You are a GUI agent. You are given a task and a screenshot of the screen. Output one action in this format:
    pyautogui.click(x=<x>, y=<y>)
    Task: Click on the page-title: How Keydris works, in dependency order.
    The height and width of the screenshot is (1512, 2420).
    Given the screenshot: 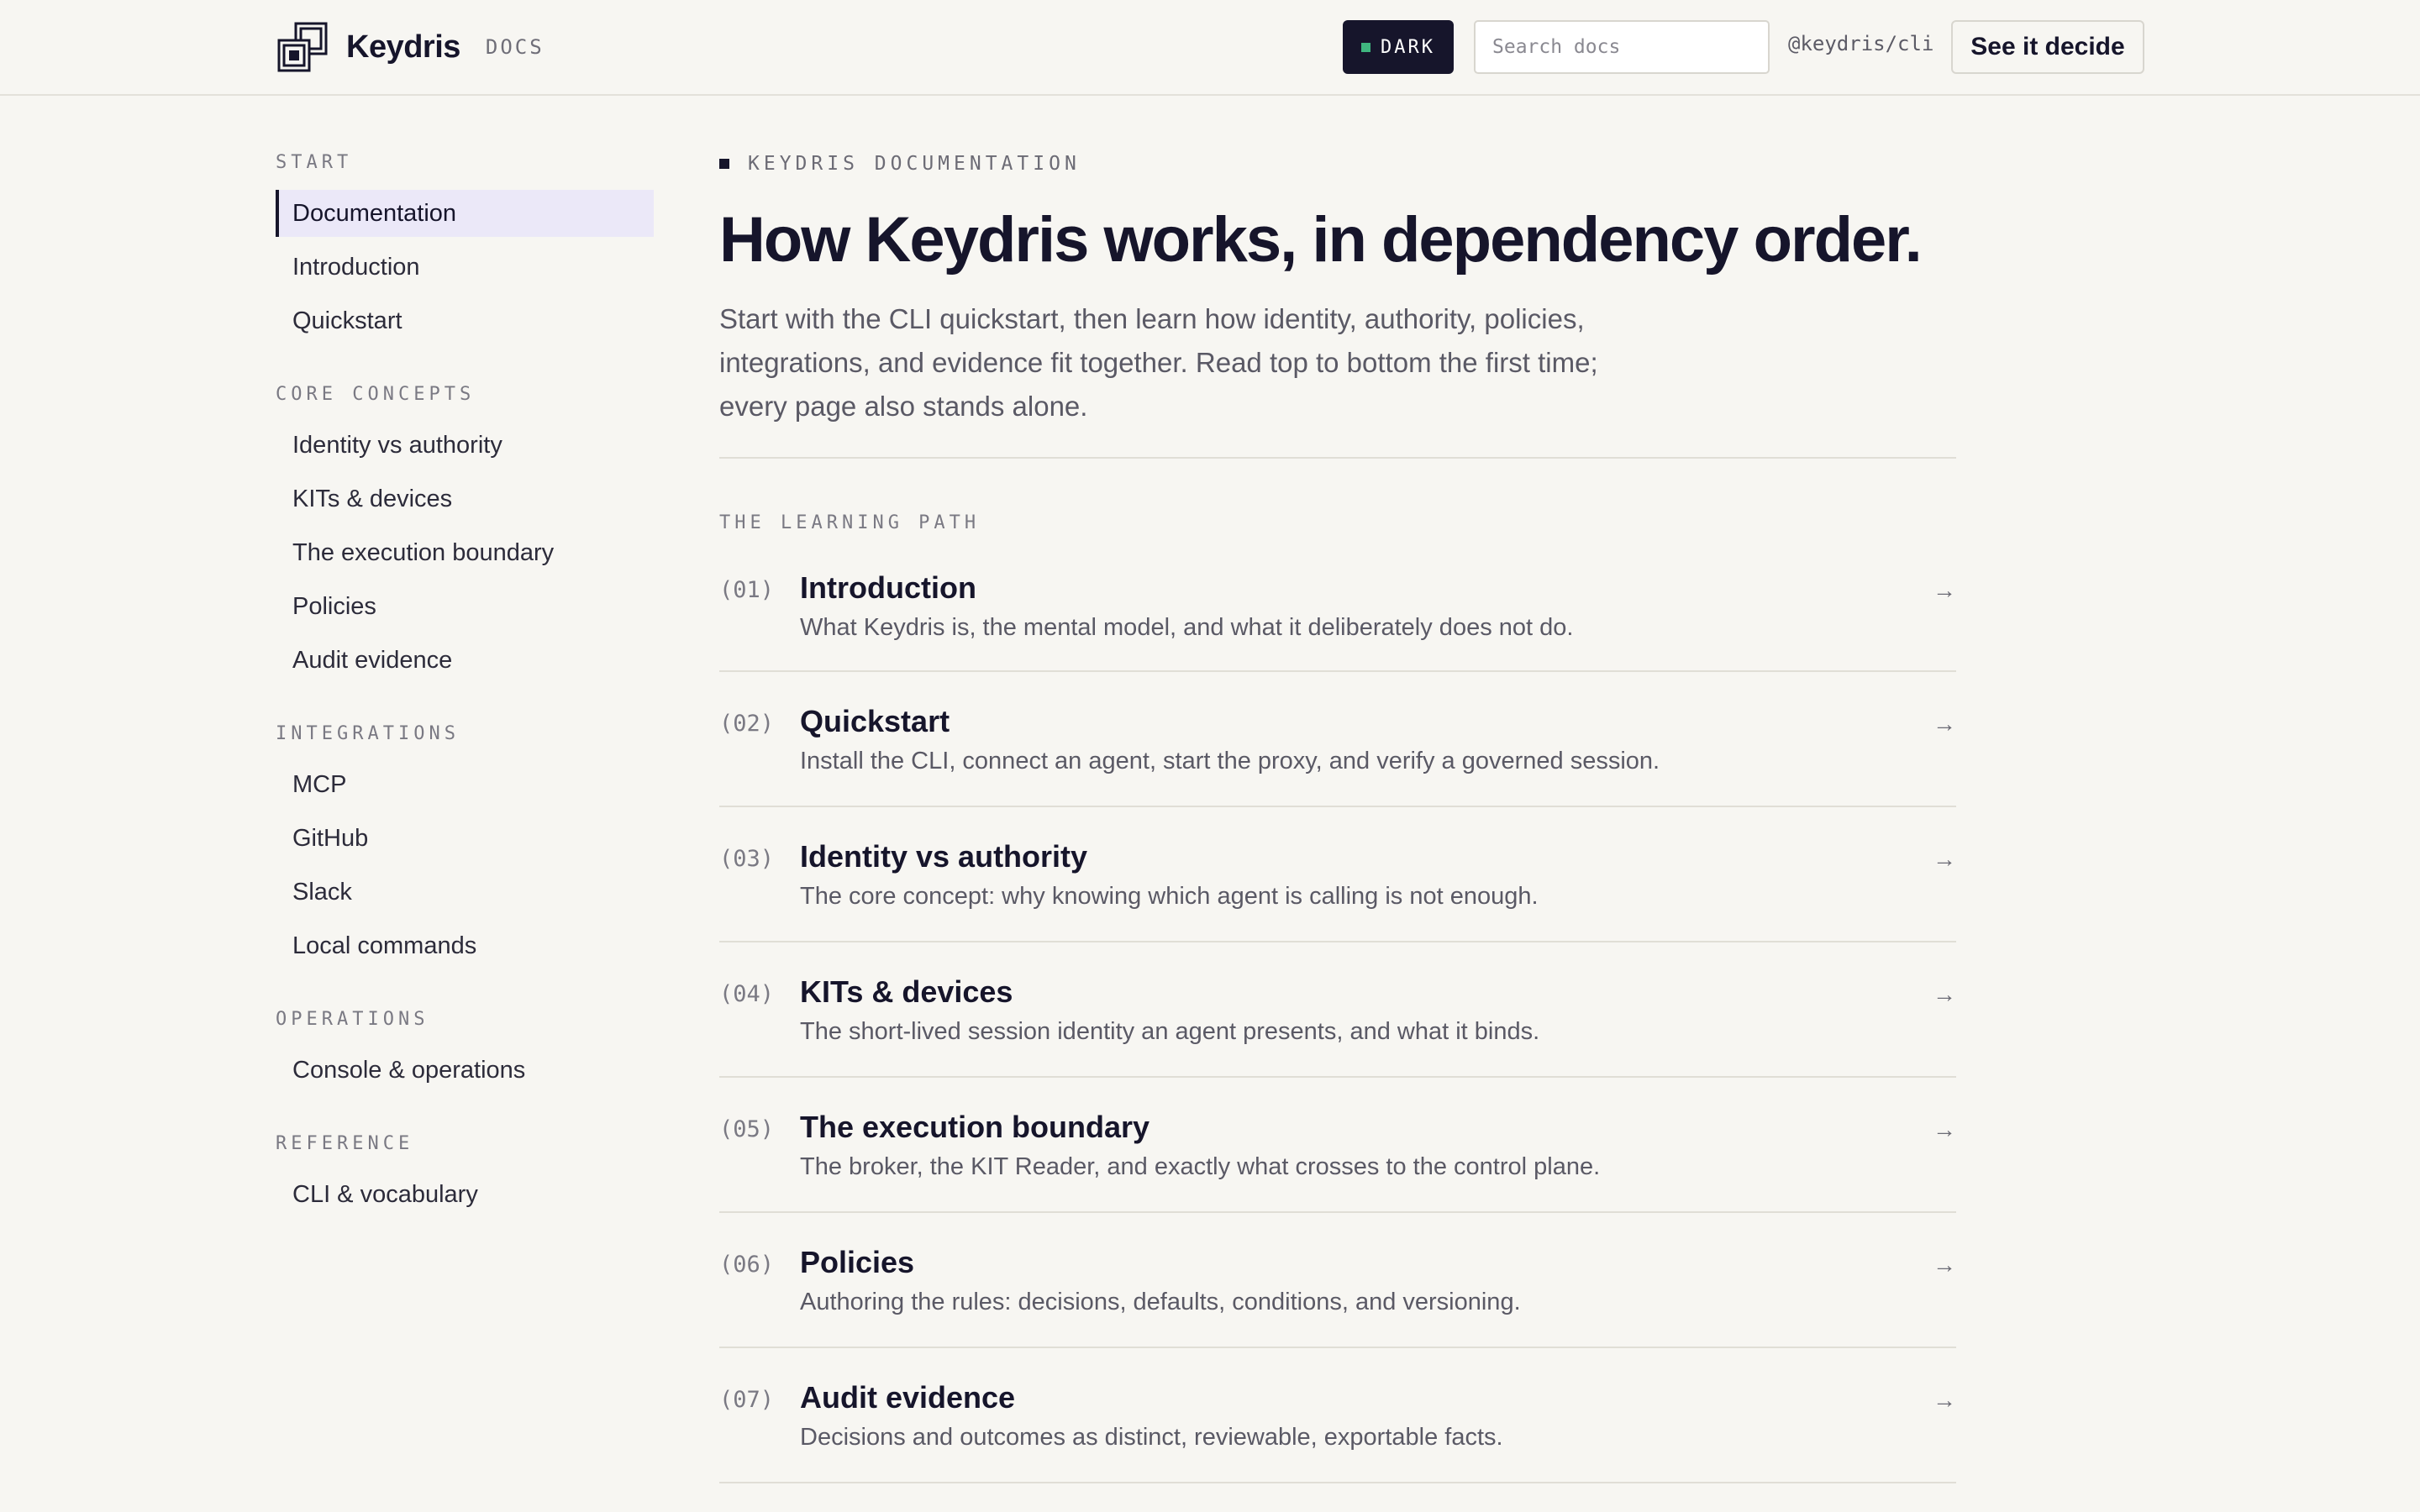 What is the action you would take?
    pyautogui.click(x=1321, y=240)
    